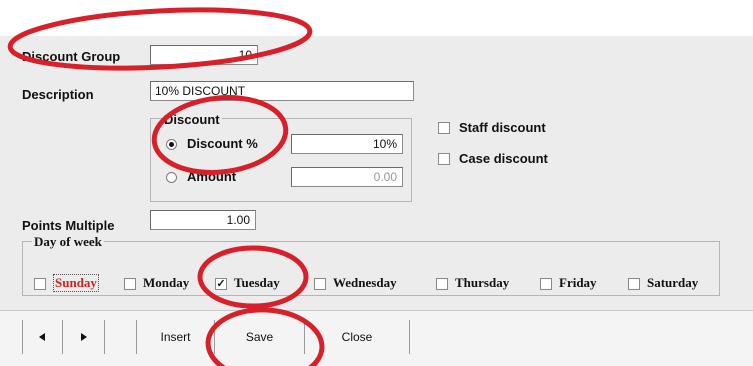  What do you see at coordinates (282, 91) in the screenshot?
I see `description-field: 10% DISCOUNT` at bounding box center [282, 91].